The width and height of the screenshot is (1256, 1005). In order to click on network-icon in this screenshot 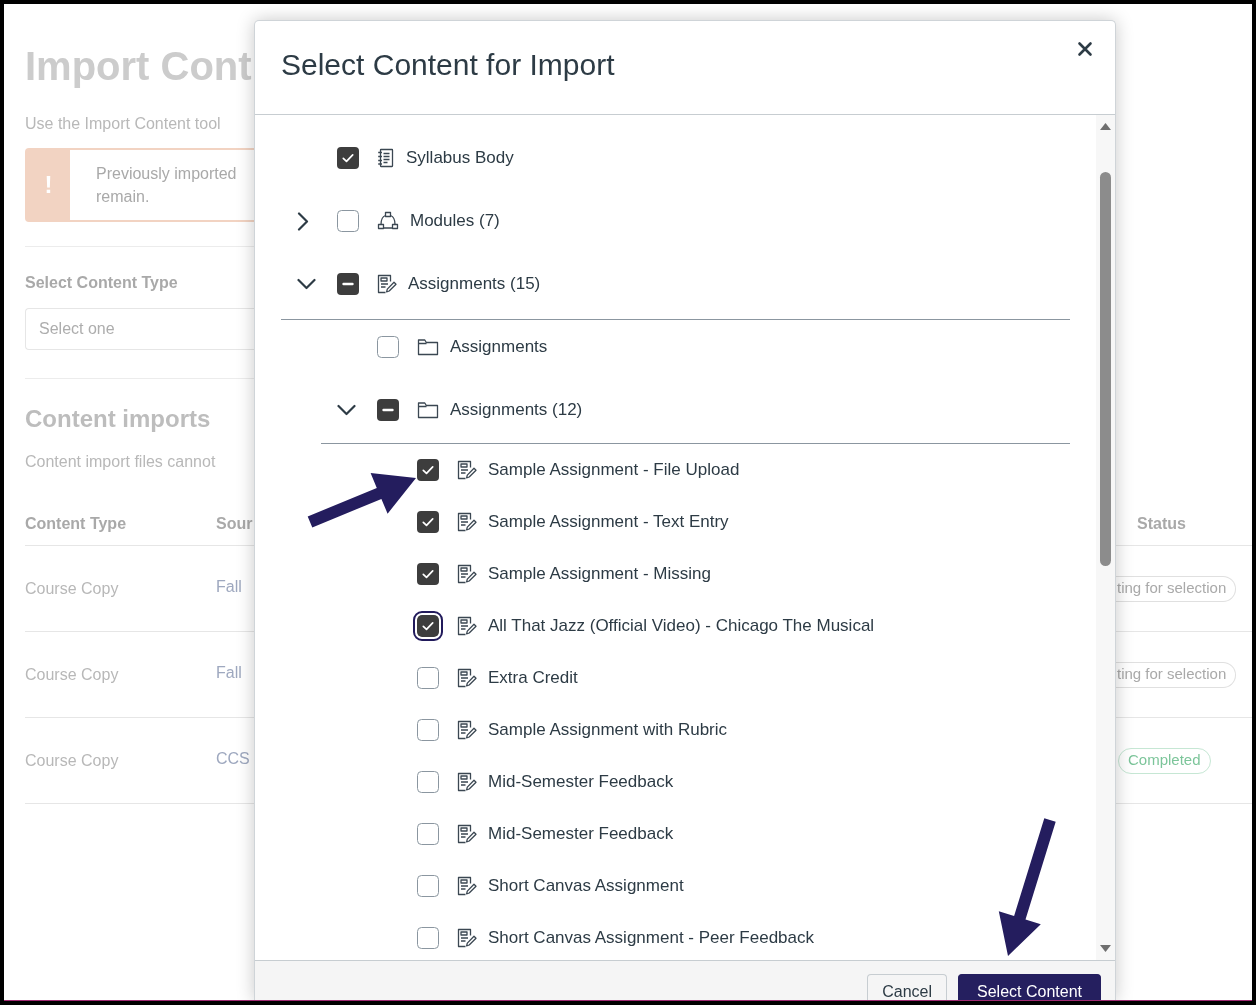, I will do `click(388, 221)`.